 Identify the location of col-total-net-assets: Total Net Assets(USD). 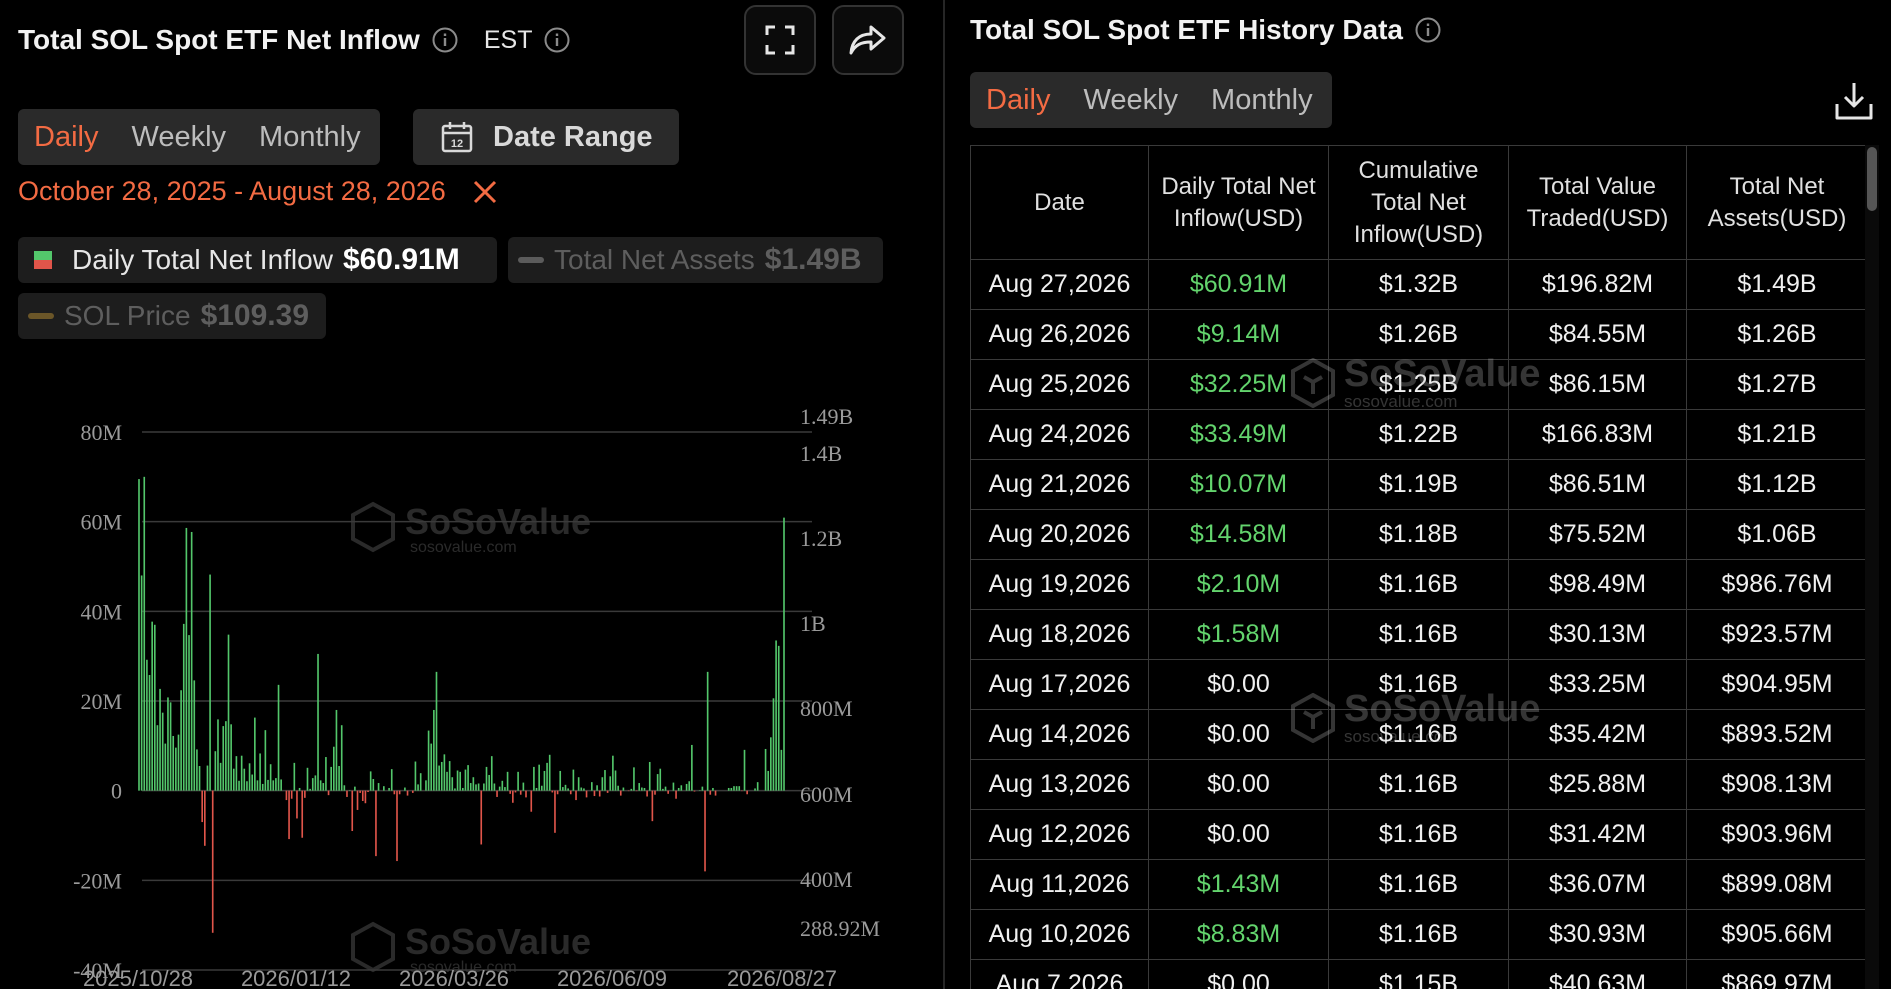
(1777, 202).